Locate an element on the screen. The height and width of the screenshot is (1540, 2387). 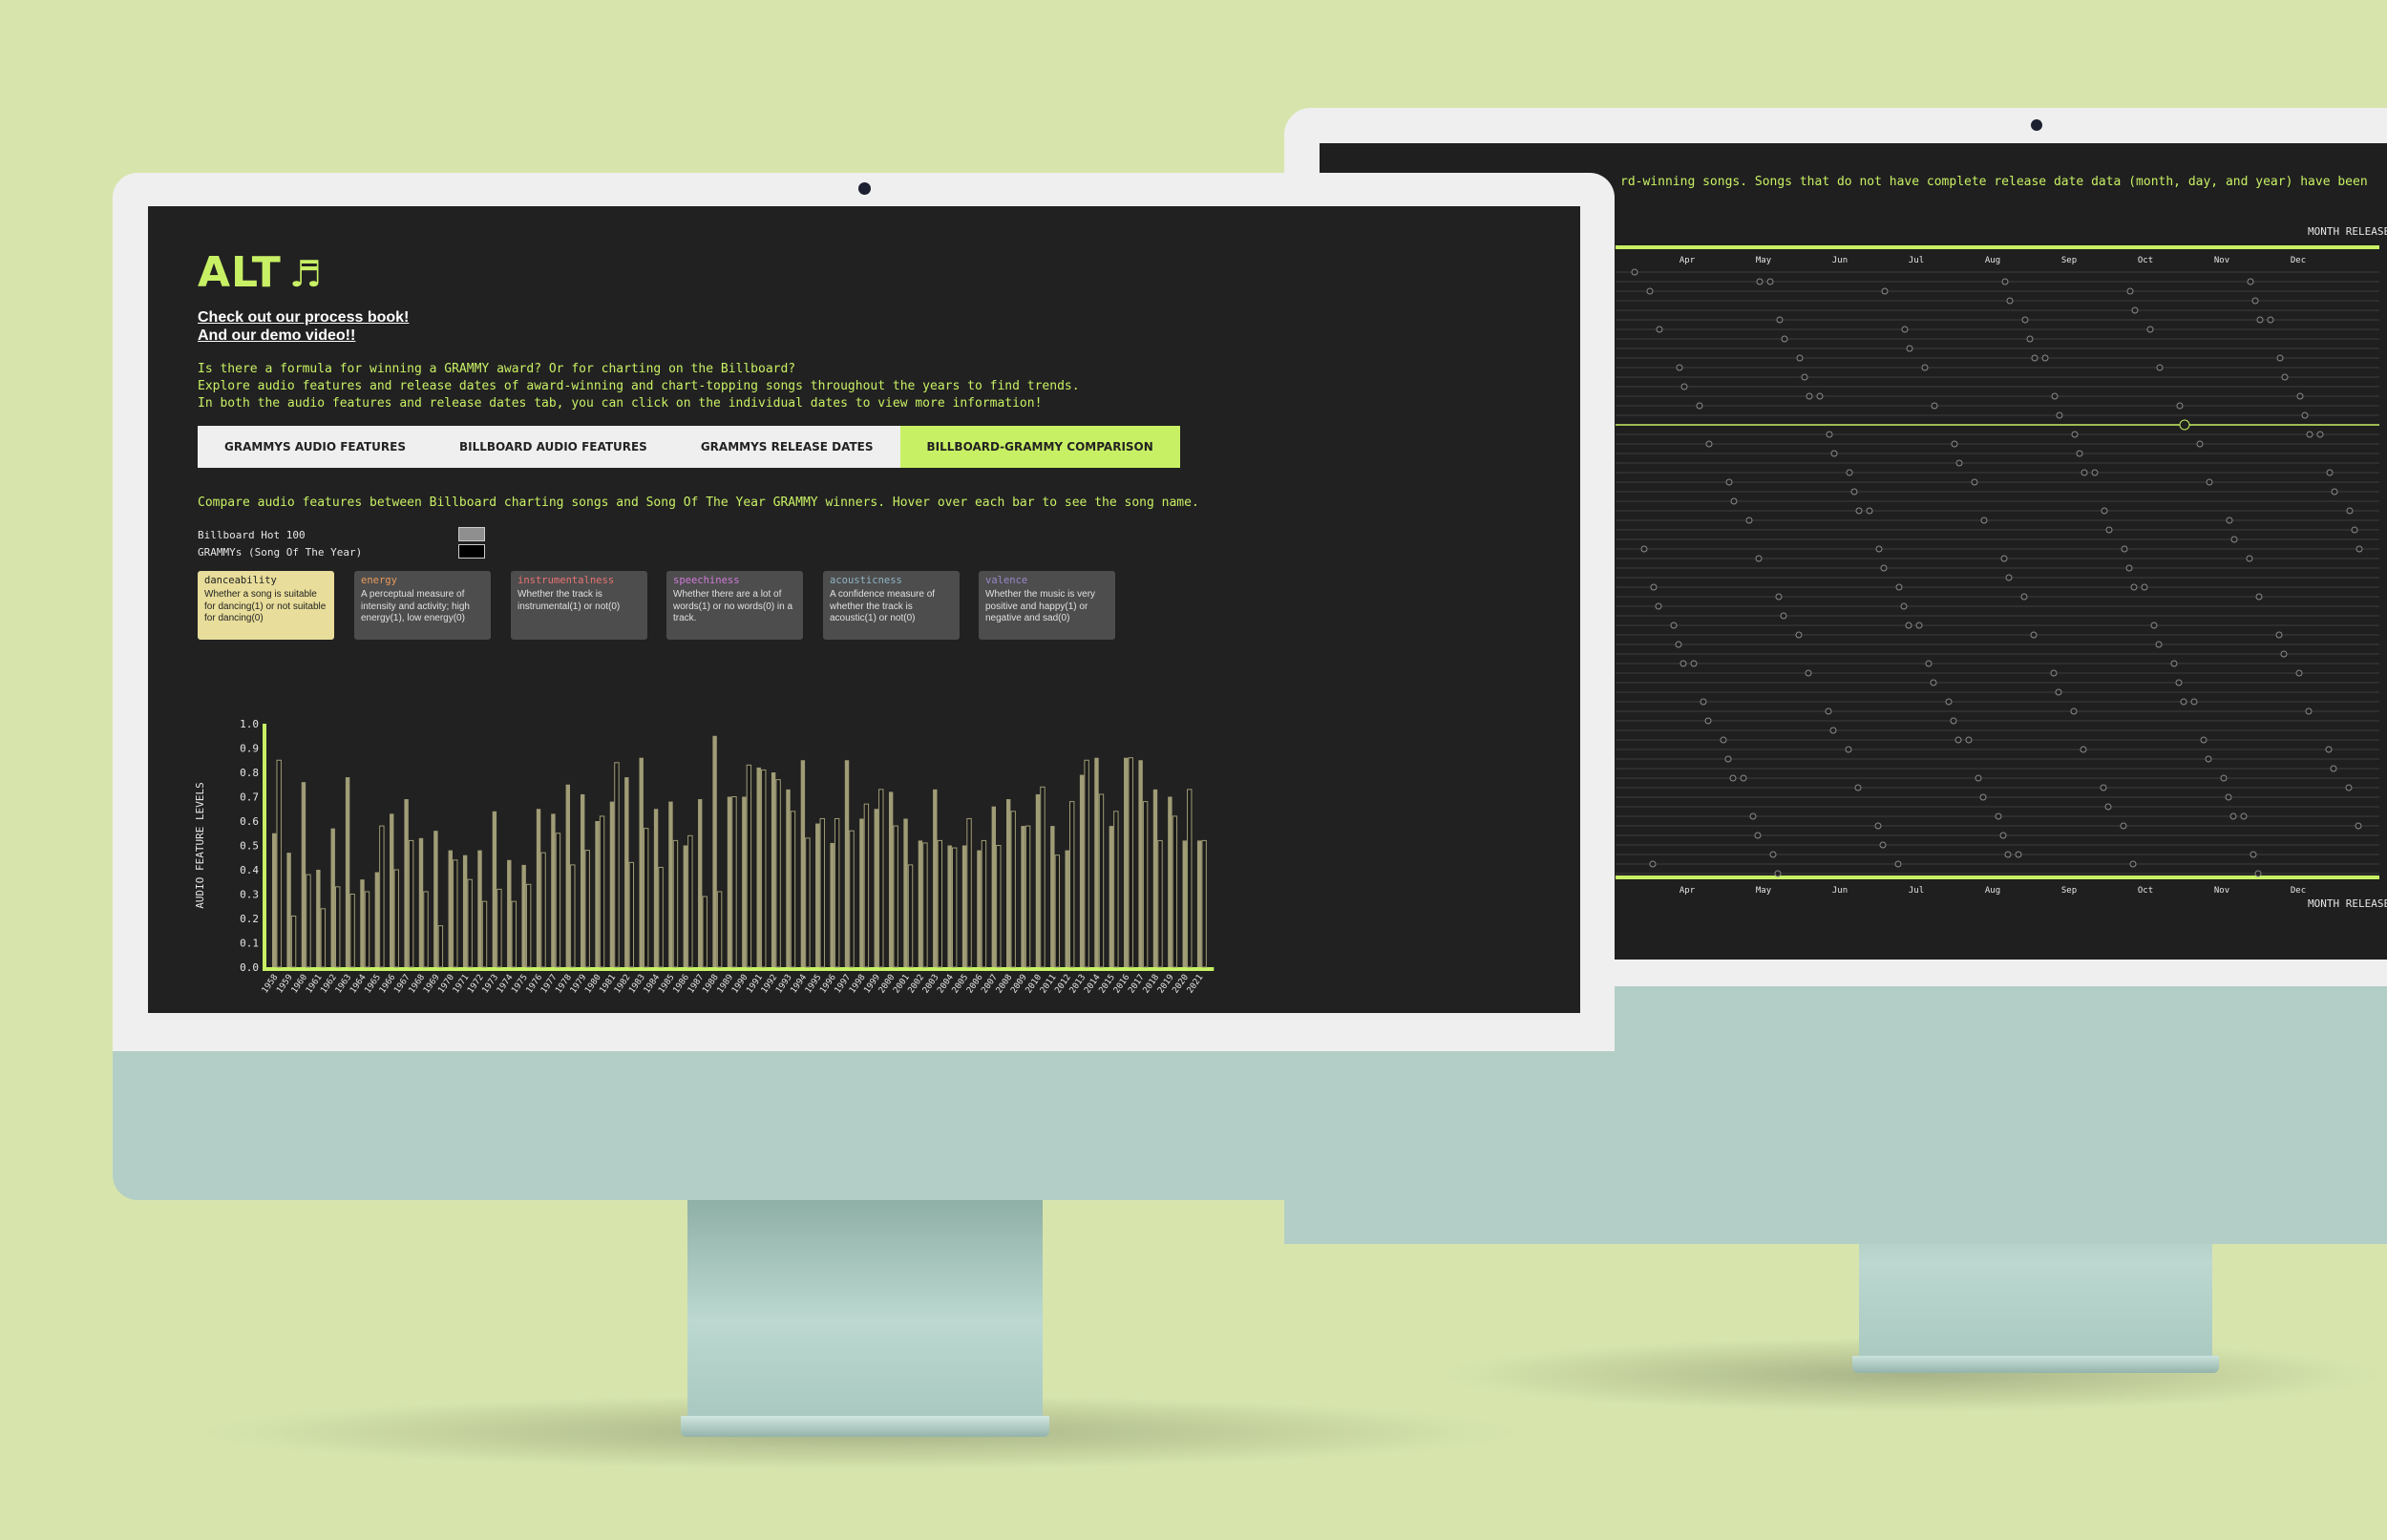
tab-grammys-release-dates: GRAMMYS RELEASE DATES is located at coordinates (787, 447).